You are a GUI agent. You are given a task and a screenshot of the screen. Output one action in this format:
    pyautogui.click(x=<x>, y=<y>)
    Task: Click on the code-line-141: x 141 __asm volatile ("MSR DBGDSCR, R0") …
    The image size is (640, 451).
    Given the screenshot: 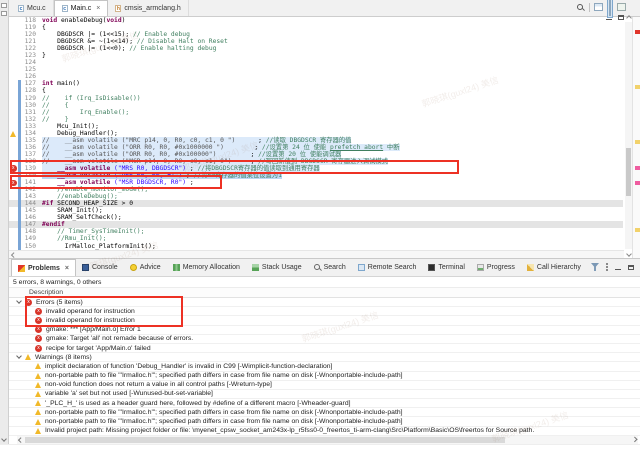 What is the action you would take?
    pyautogui.click(x=316, y=183)
    